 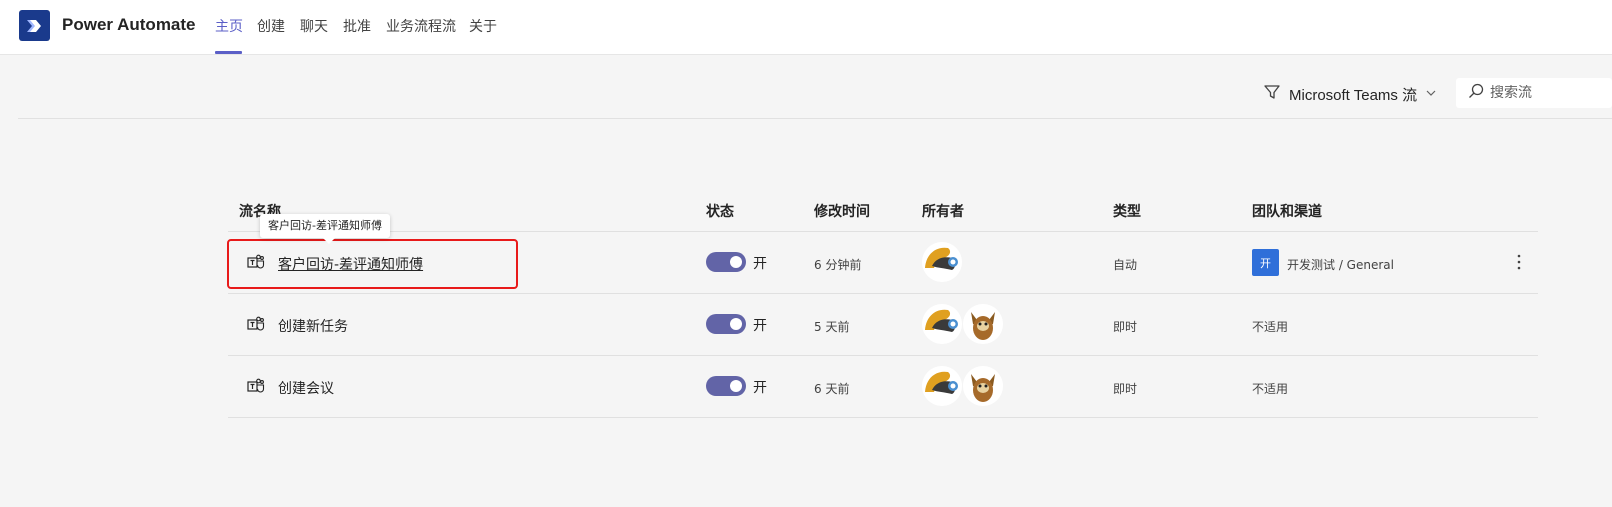 I want to click on tab-chat: 聊天, so click(x=314, y=27).